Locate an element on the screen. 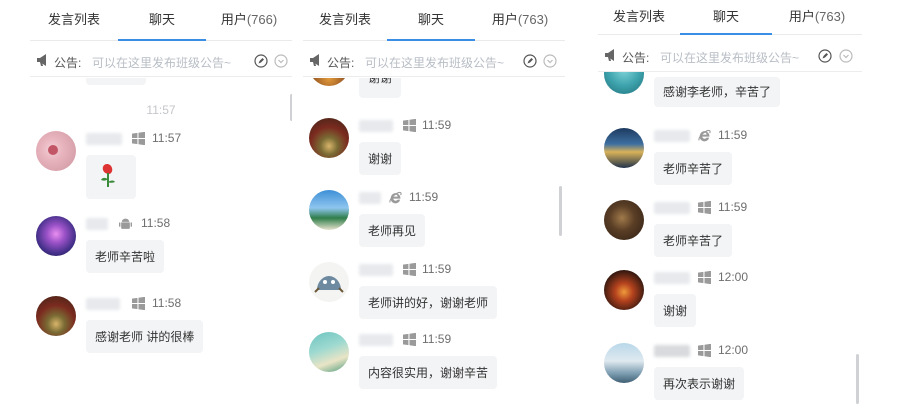 The width and height of the screenshot is (900, 405). tab-bar: 发言列表 聊天 用户(766) is located at coordinates (161, 20).